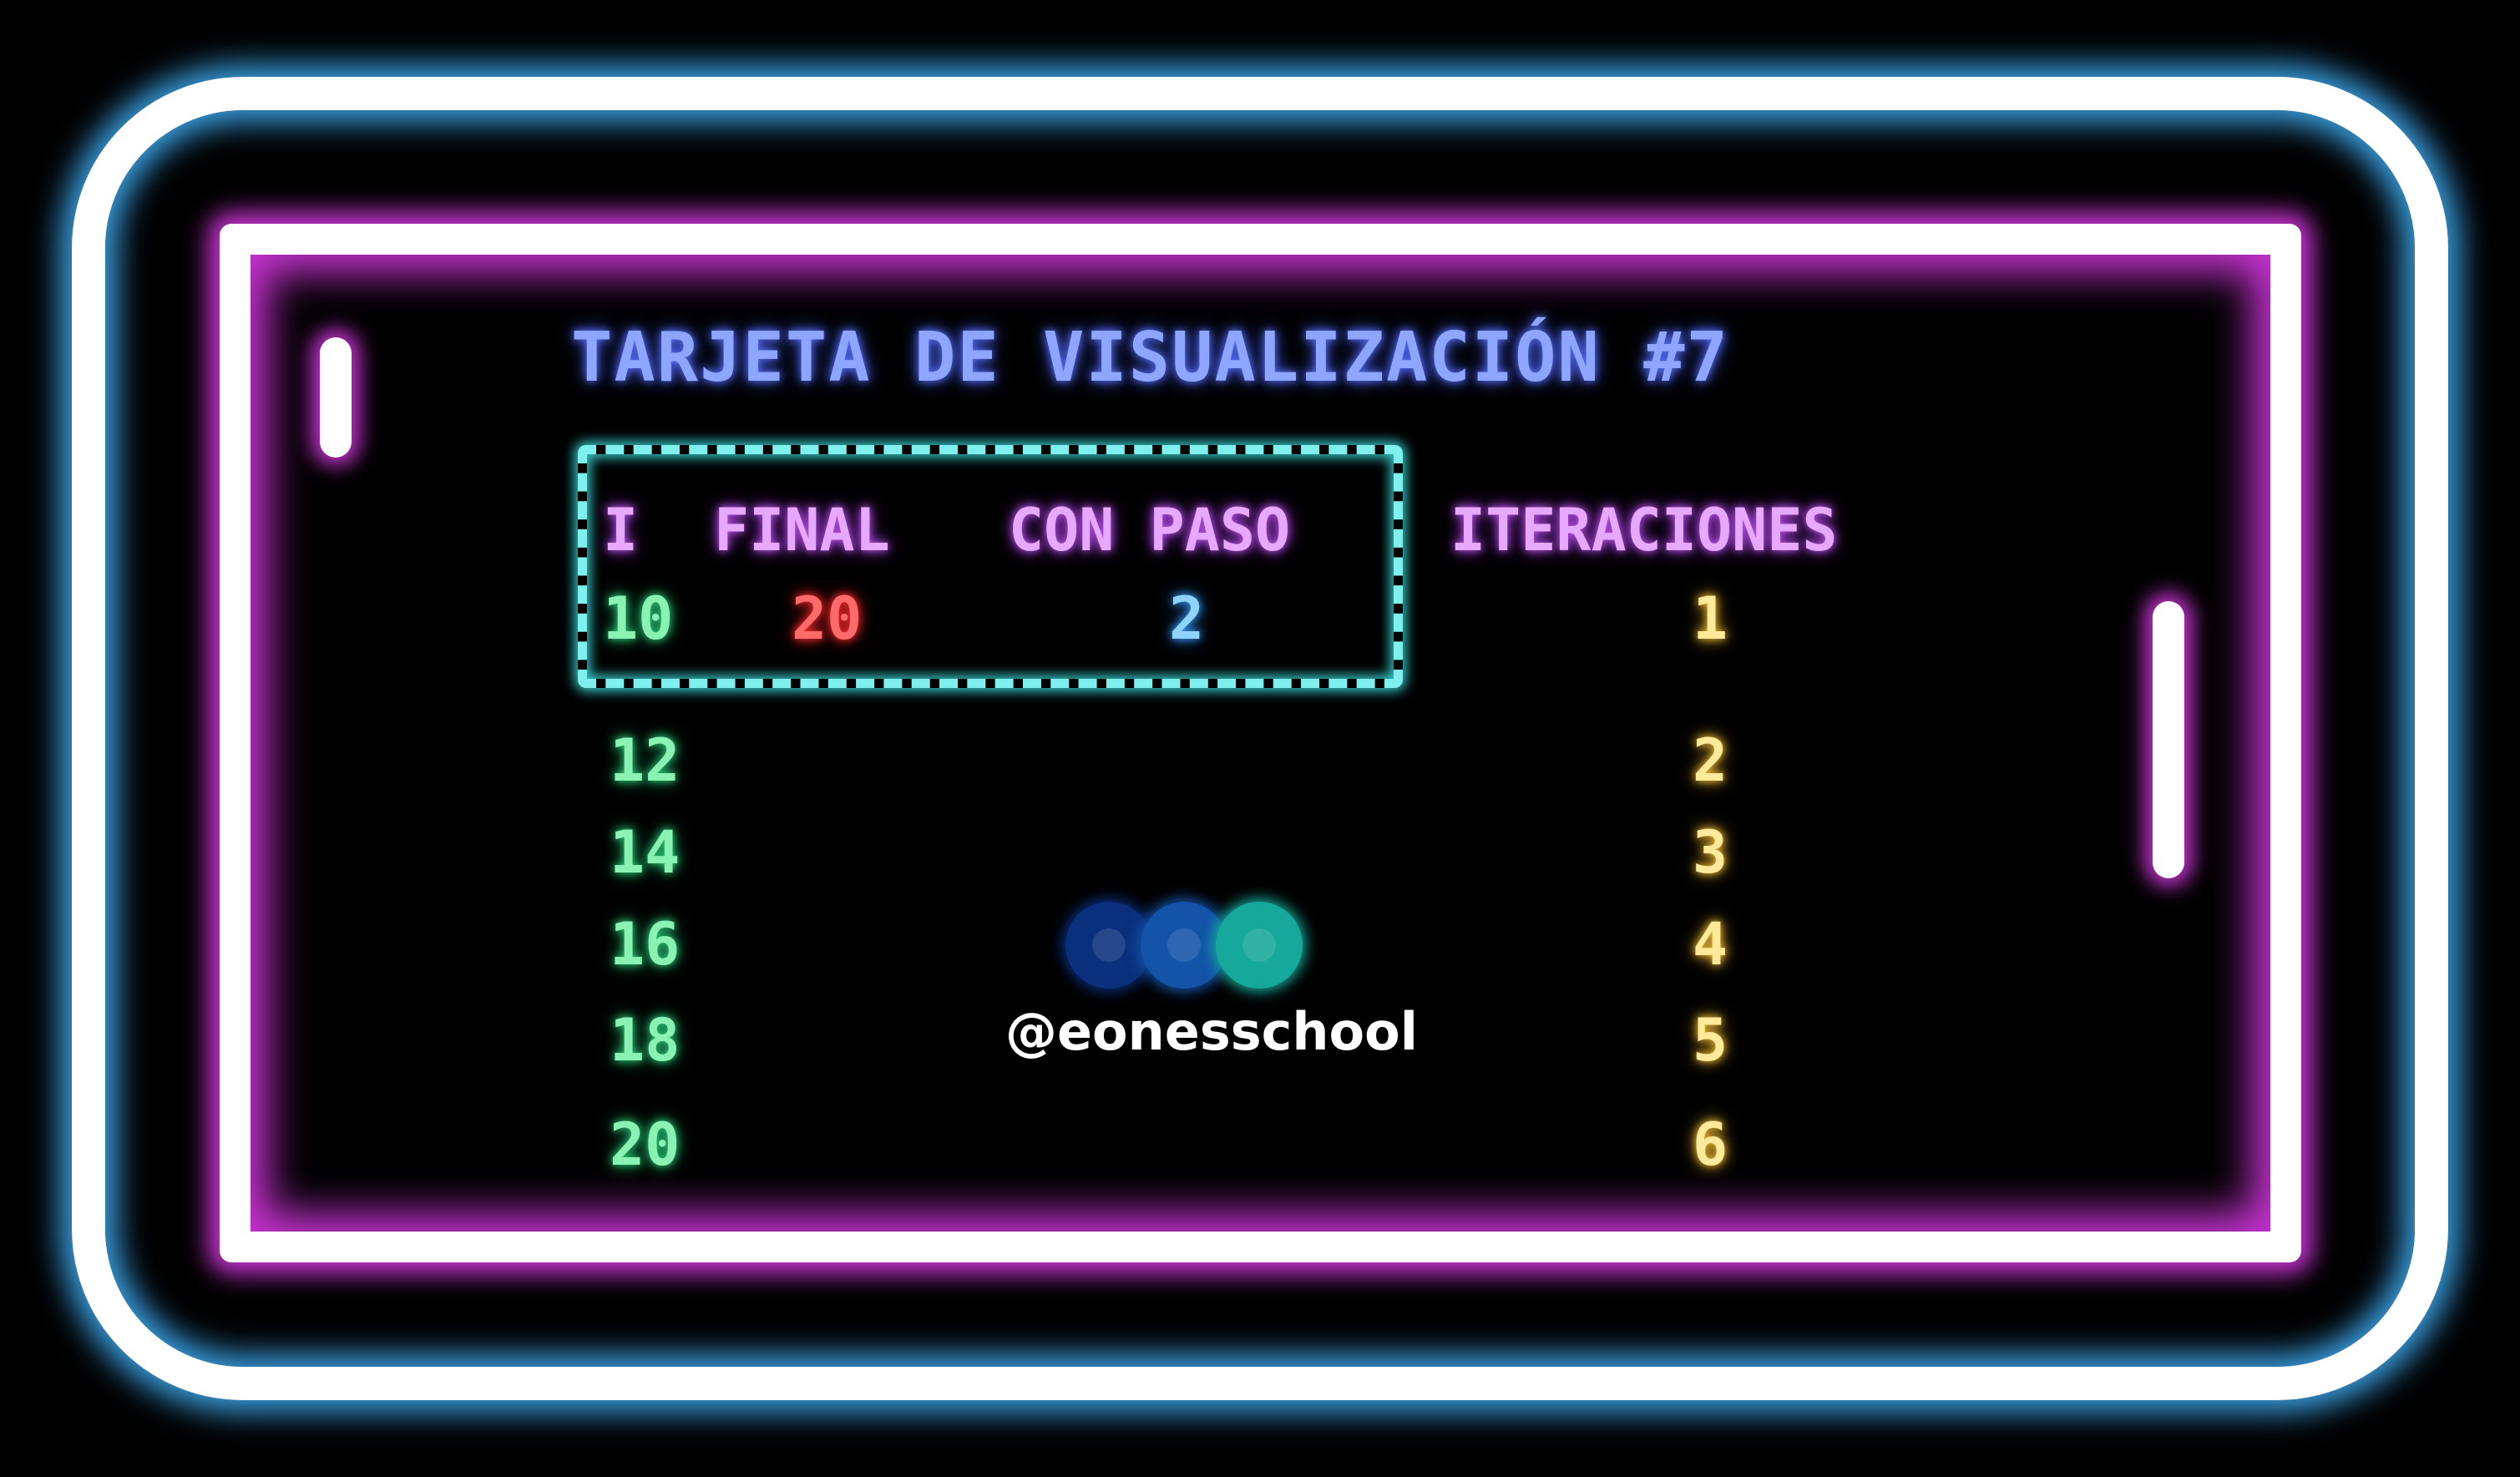 Image resolution: width=2520 pixels, height=1477 pixels. I want to click on iteration-value-row-5: 5, so click(1710, 1040).